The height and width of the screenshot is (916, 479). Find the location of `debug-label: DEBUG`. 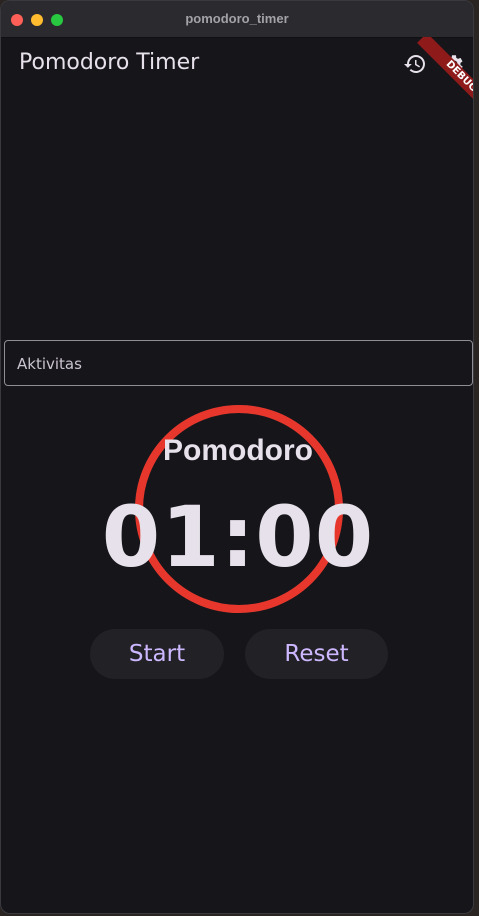

debug-label: DEBUG is located at coordinates (445, 77).